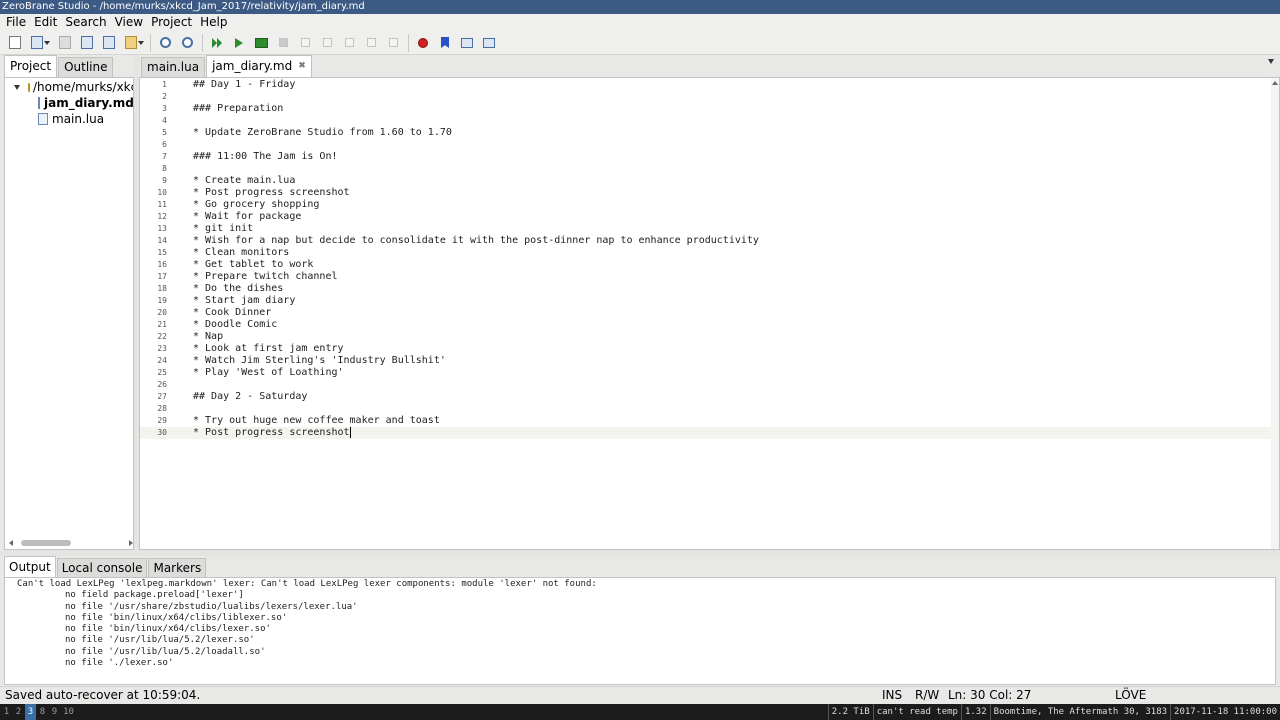  Describe the element at coordinates (709, 289) in the screenshot. I see `code-line: 18 * Do the dishes` at that location.